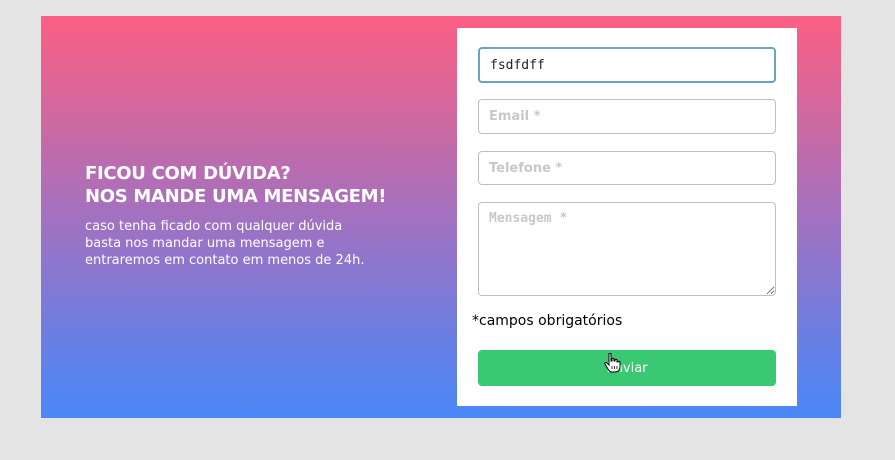  Describe the element at coordinates (214, 226) in the screenshot. I see `description-line-1: caso tenha ficado com qualquer dúvida` at that location.